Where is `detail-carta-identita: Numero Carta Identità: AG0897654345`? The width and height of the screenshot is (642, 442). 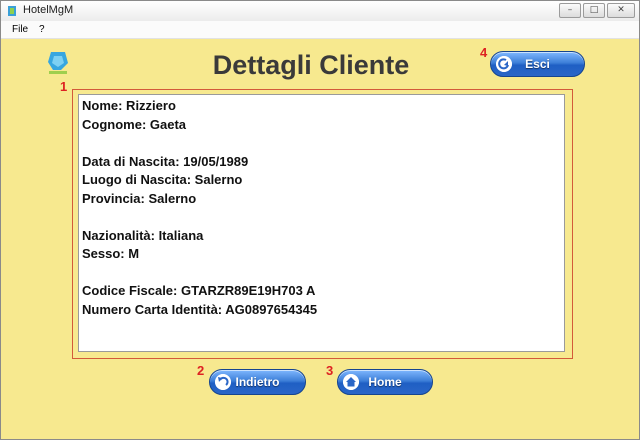 detail-carta-identita: Numero Carta Identità: AG0897654345 is located at coordinates (200, 309).